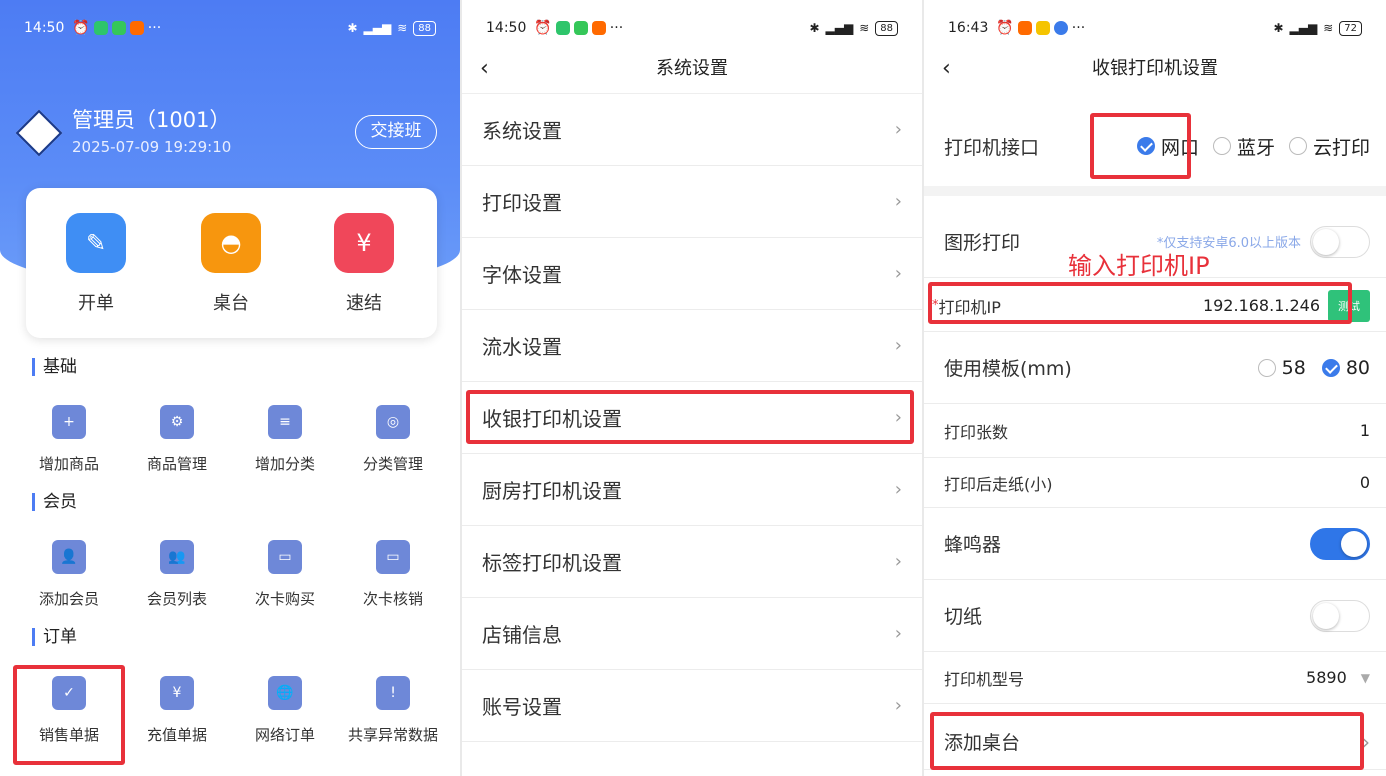 This screenshot has height=776, width=1386. What do you see at coordinates (1221, 146) in the screenshot?
I see `radio-bluetooth` at bounding box center [1221, 146].